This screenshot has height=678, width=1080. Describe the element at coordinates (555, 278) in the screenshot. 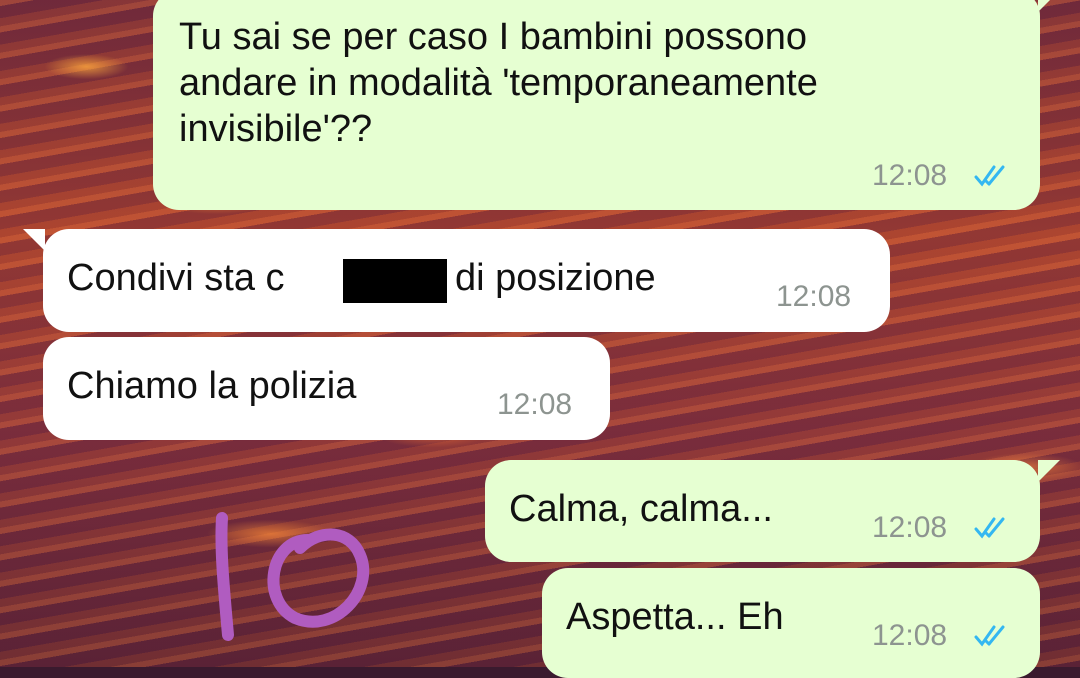

I see `message-text-part-2: di posizione` at that location.